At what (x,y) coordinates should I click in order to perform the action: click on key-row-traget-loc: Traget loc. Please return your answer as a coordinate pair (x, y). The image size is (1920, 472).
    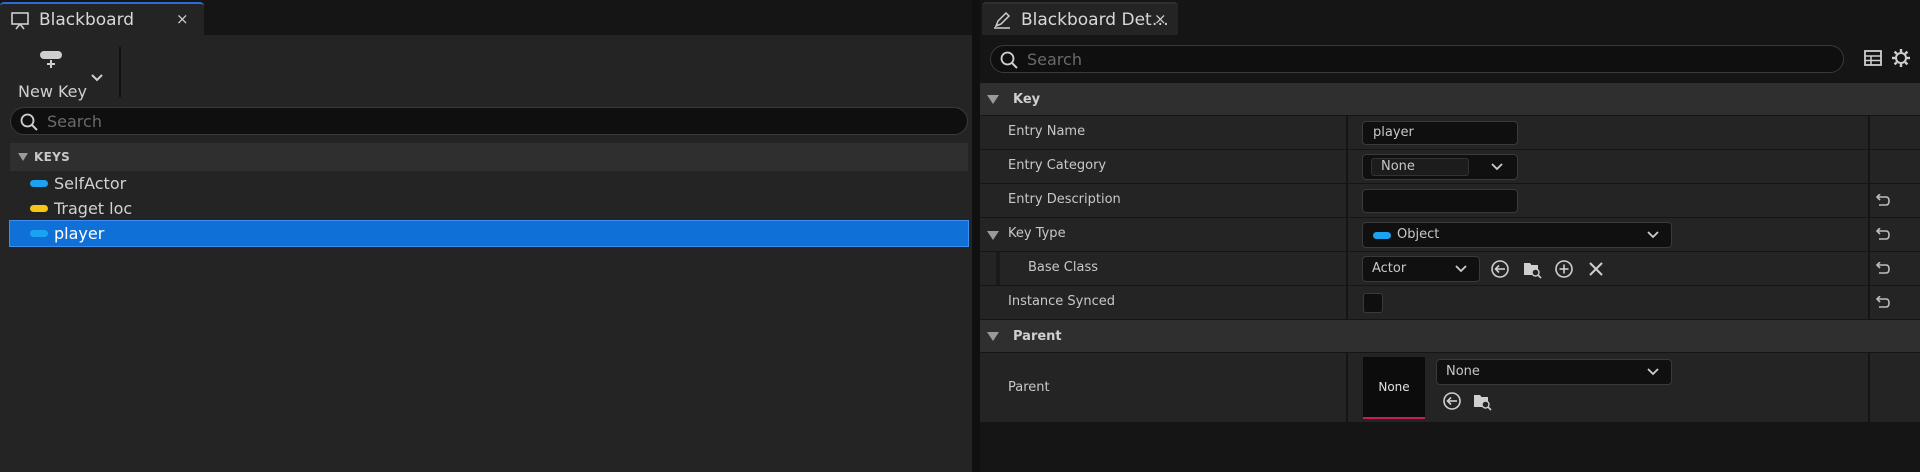
    Looking at the image, I should click on (489, 208).